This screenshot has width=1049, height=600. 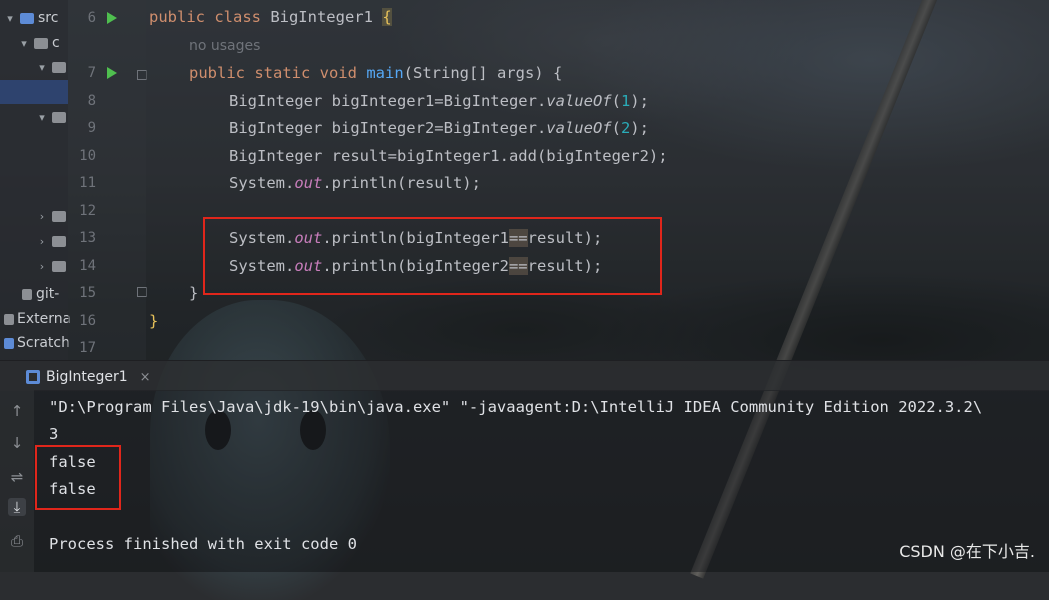 I want to click on tab-label: BigInteger1, so click(x=87, y=377).